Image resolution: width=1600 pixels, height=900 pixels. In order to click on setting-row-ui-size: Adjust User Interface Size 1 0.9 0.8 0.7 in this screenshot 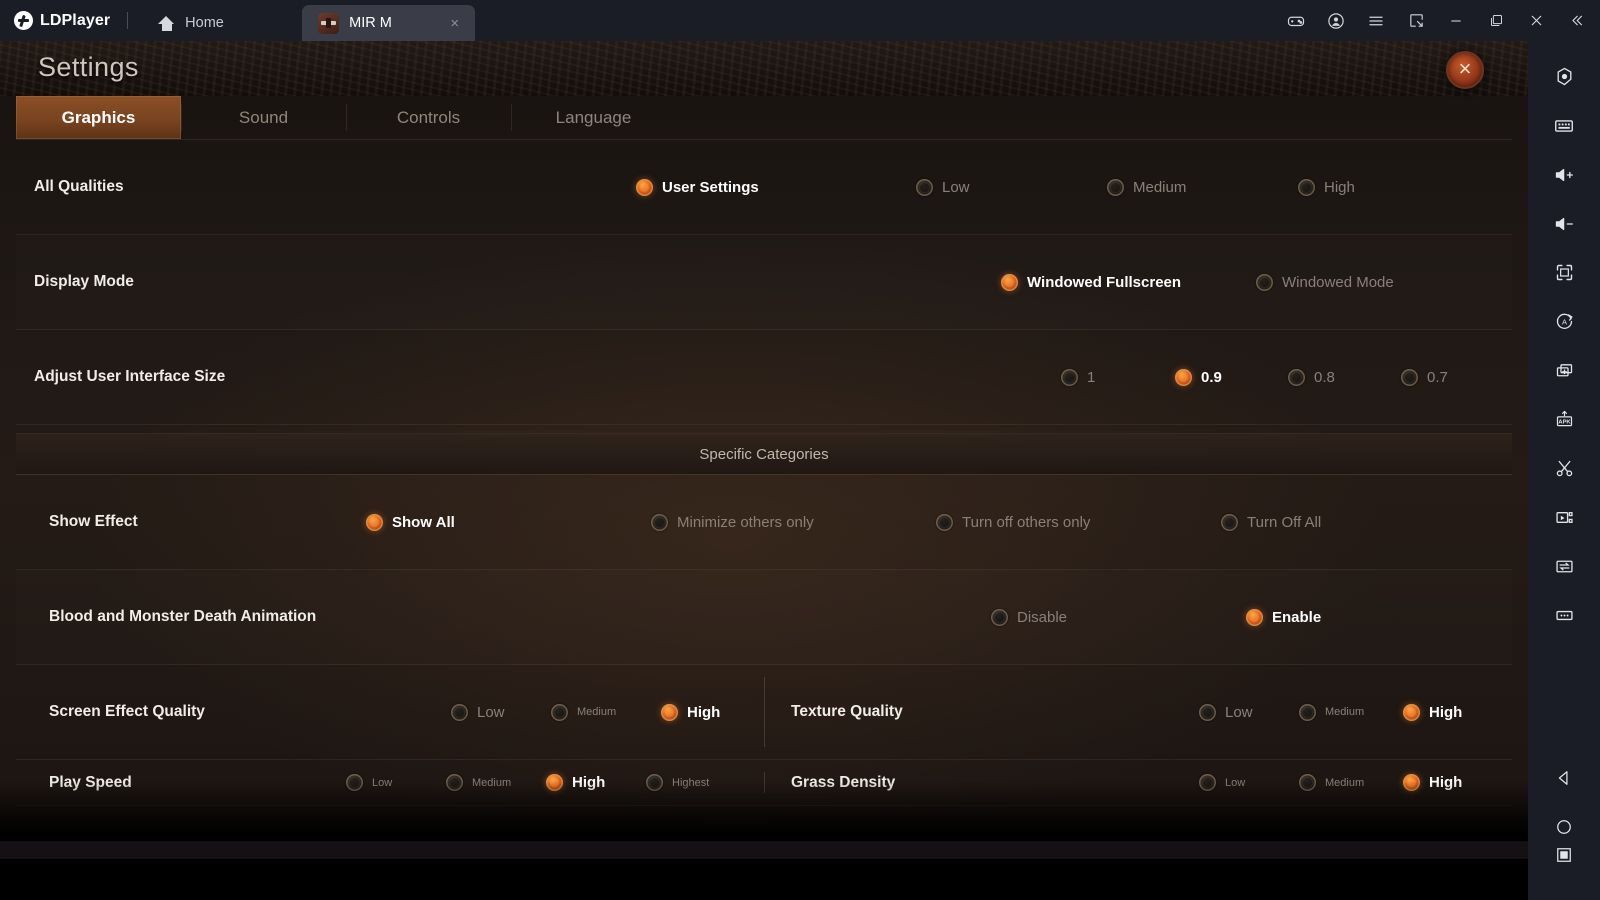, I will do `click(764, 377)`.